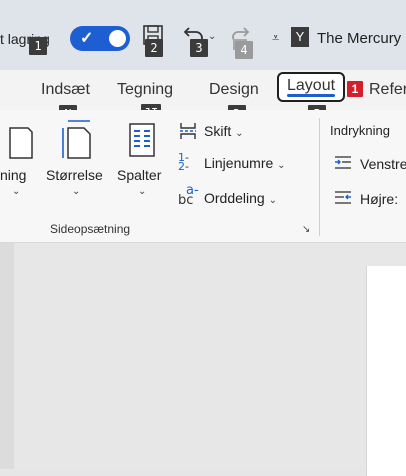 Image resolution: width=406 pixels, height=476 pixels. What do you see at coordinates (306, 229) in the screenshot?
I see `dialog-launcher-icon: ↘` at bounding box center [306, 229].